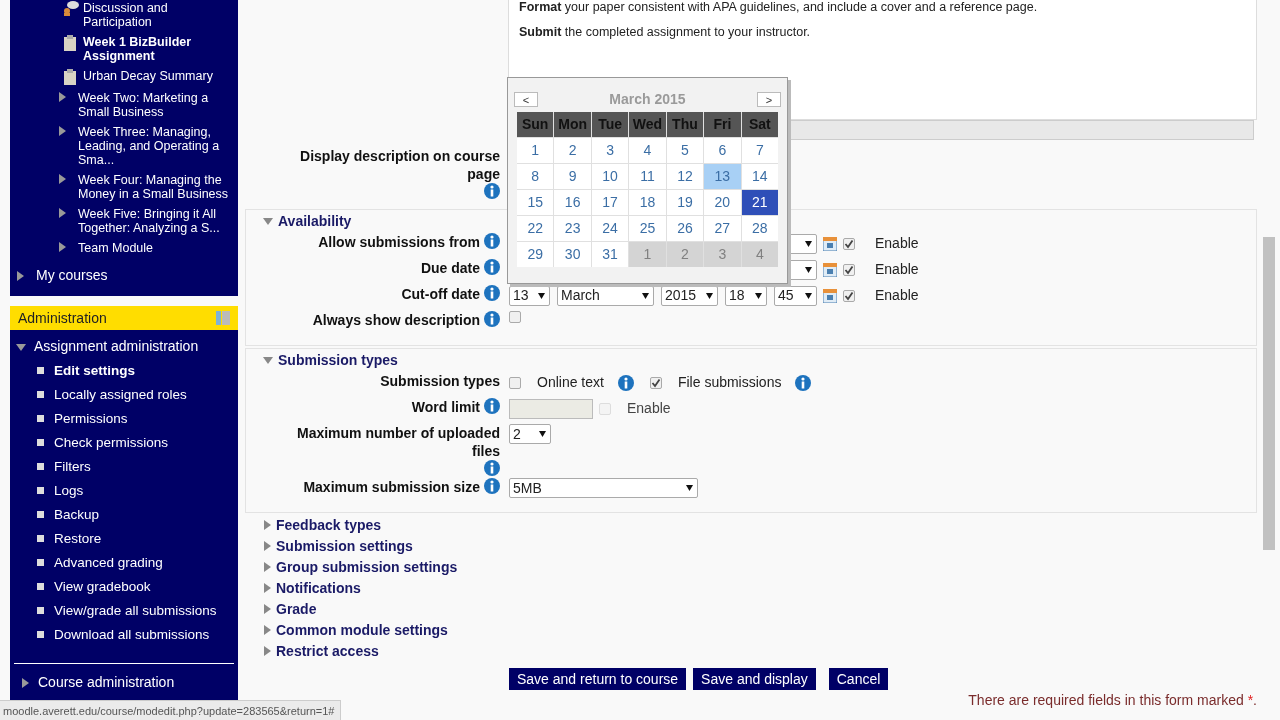 This screenshot has width=1280, height=720. Describe the element at coordinates (329, 525) in the screenshot. I see `section-toggle: Feedback types` at that location.